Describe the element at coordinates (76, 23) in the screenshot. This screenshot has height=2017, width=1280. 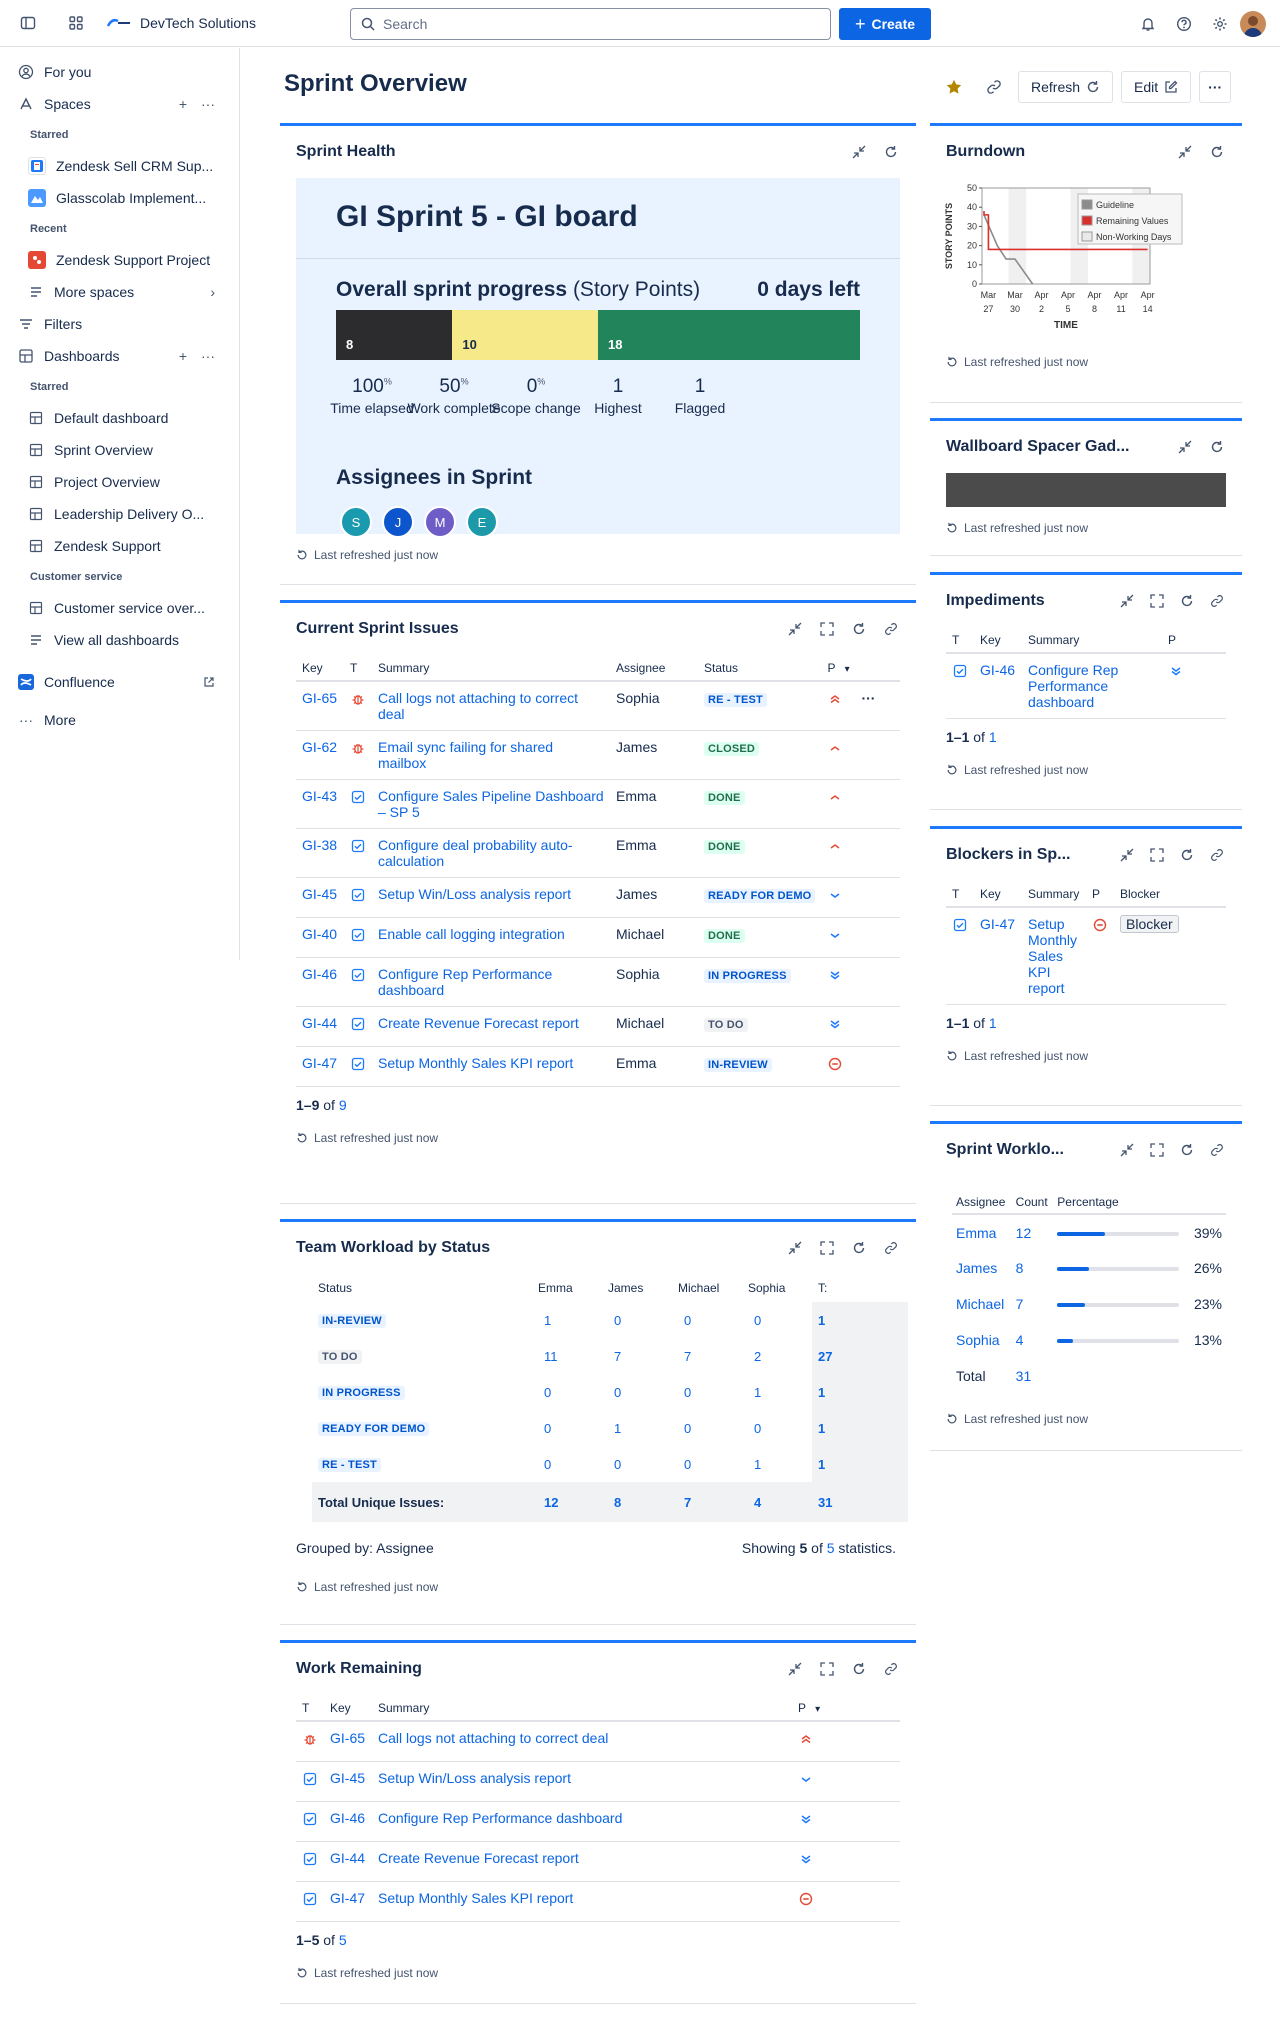
I see `app-switcher-icon` at that location.